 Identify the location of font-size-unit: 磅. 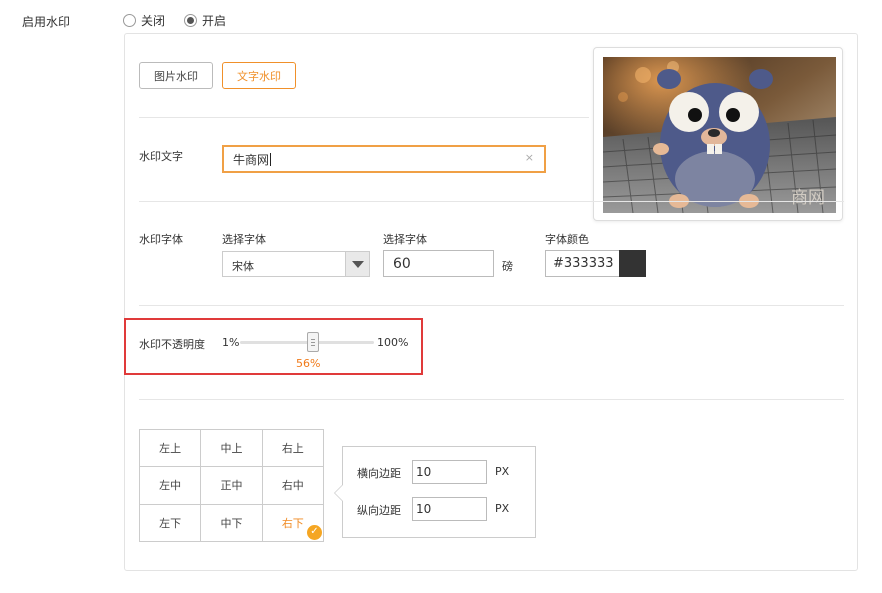
(507, 266).